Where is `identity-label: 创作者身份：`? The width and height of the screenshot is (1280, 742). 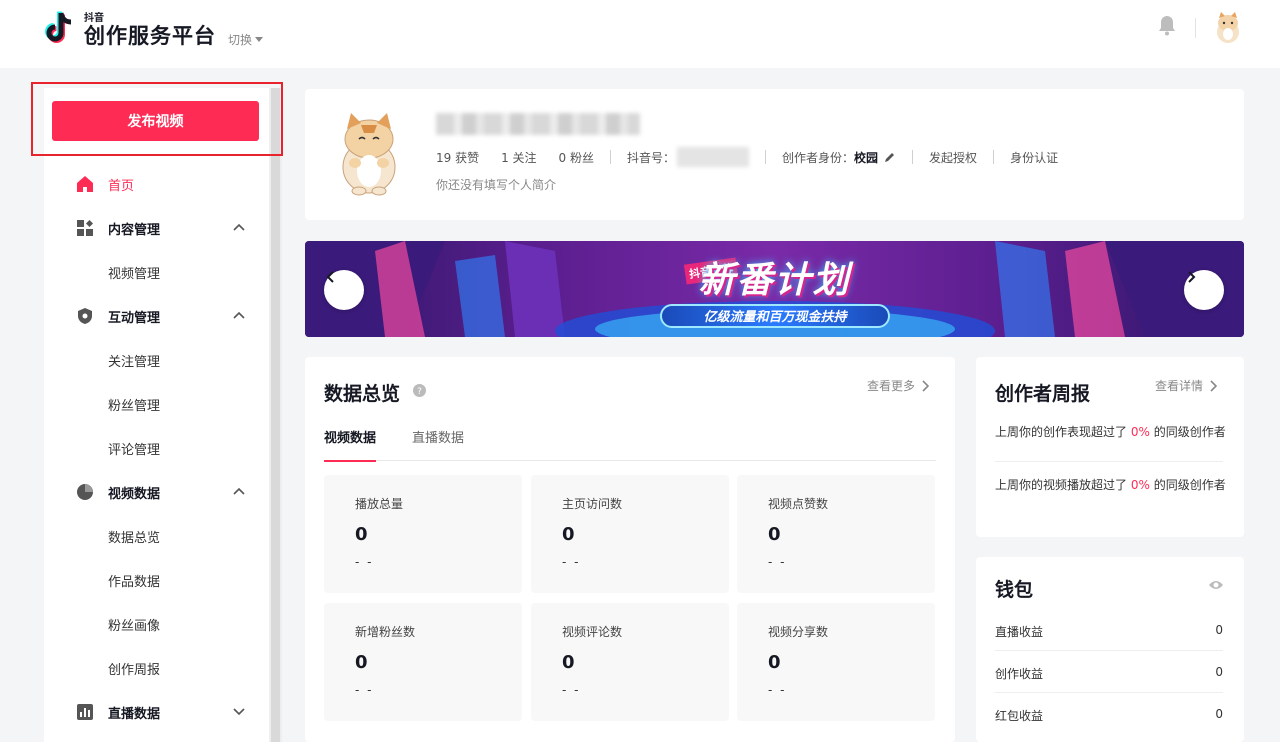
identity-label: 创作者身份： is located at coordinates (818, 157).